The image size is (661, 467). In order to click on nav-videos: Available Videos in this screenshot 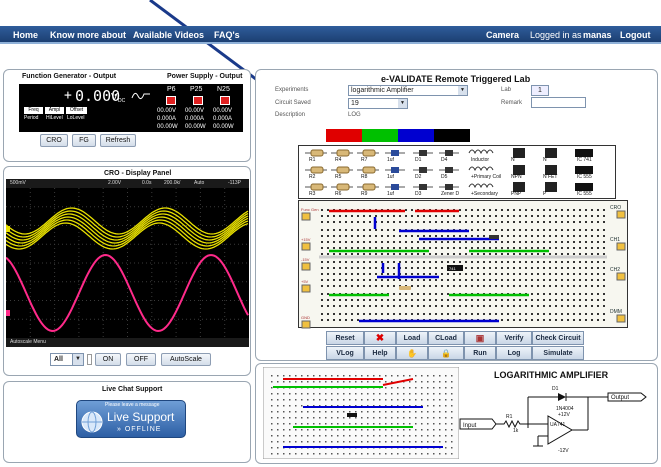, I will do `click(168, 35)`.